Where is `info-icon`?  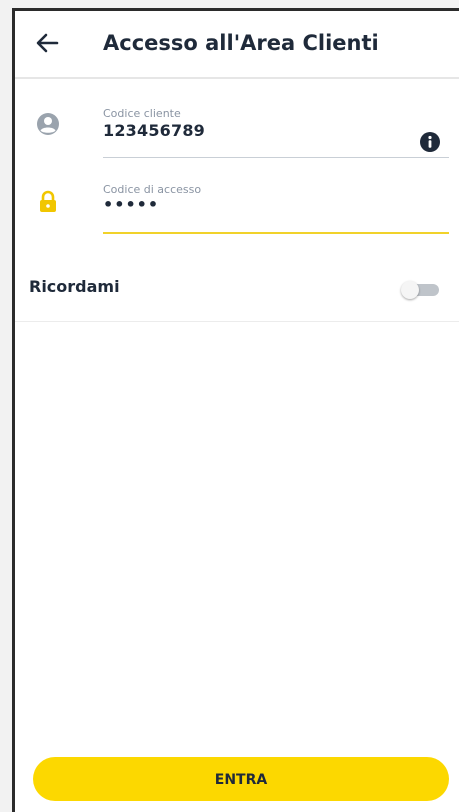
info-icon is located at coordinates (430, 142).